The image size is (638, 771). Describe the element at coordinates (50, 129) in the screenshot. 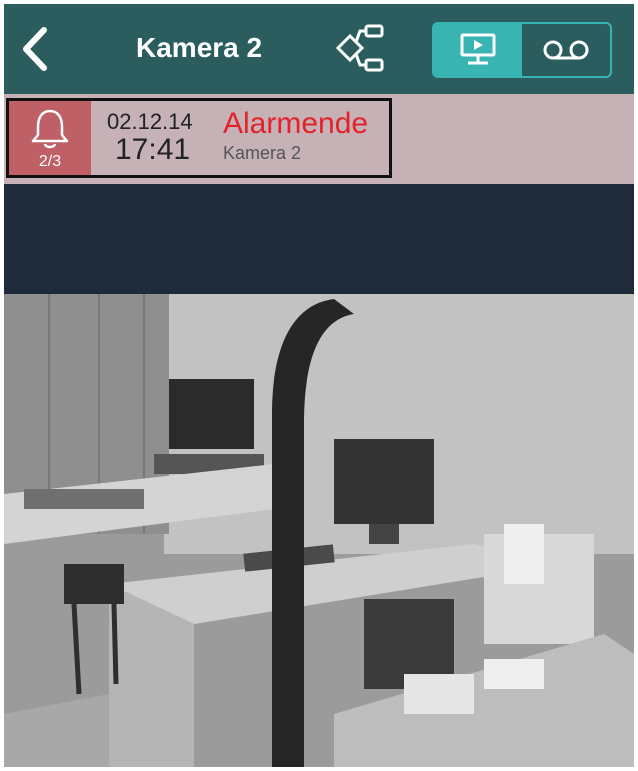

I see `bell-icon` at that location.